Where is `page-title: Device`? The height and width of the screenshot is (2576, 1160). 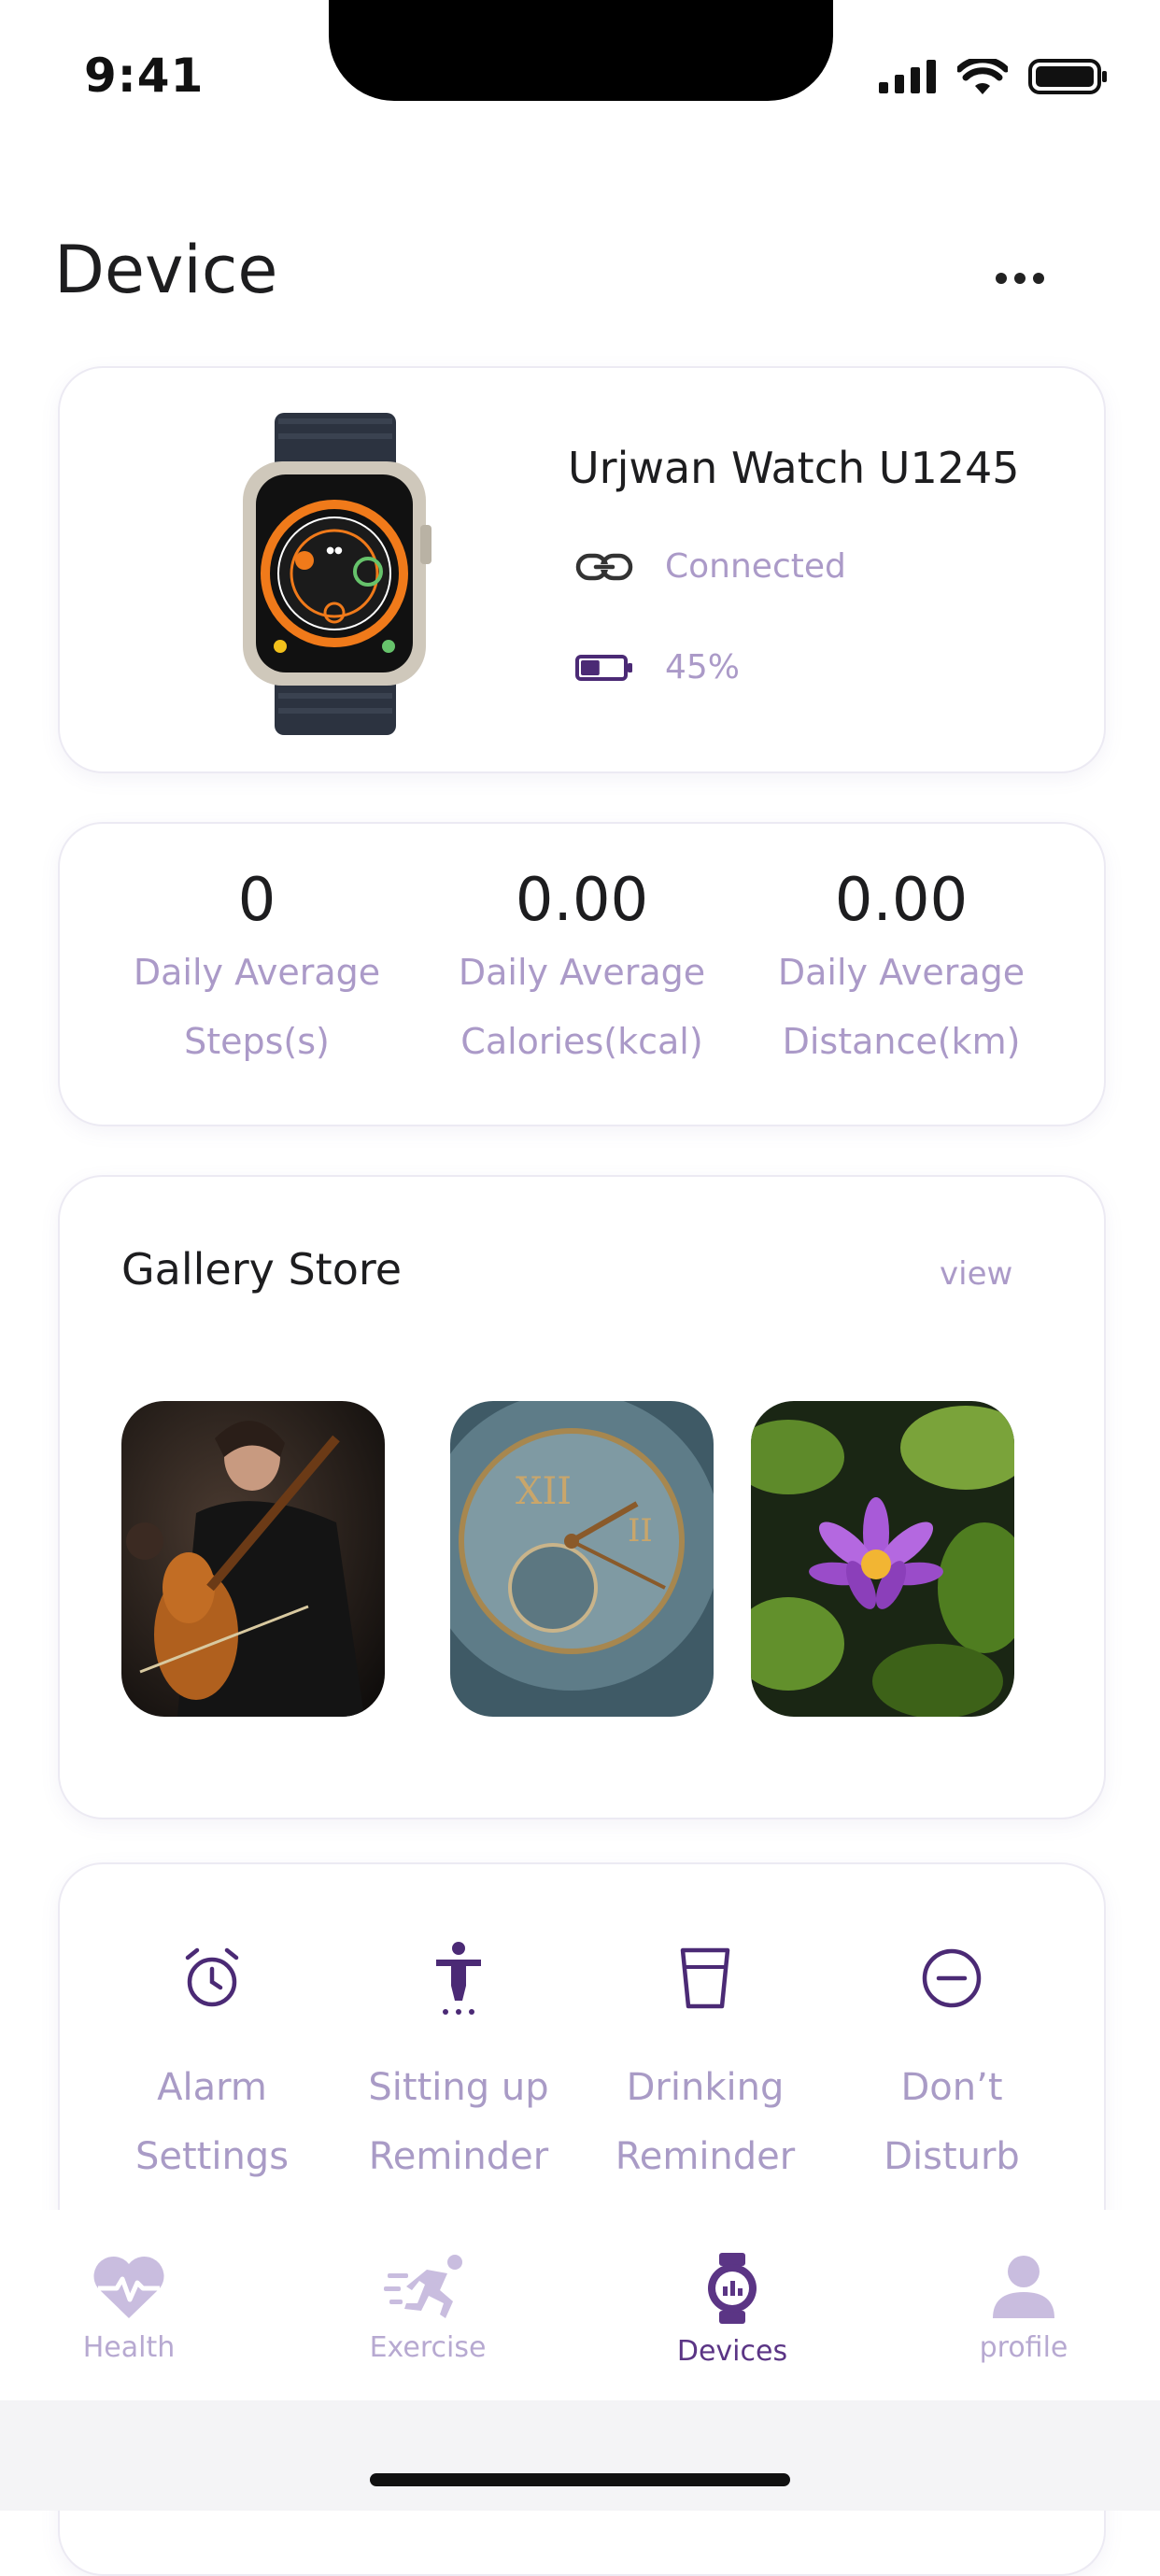
page-title: Device is located at coordinates (166, 270).